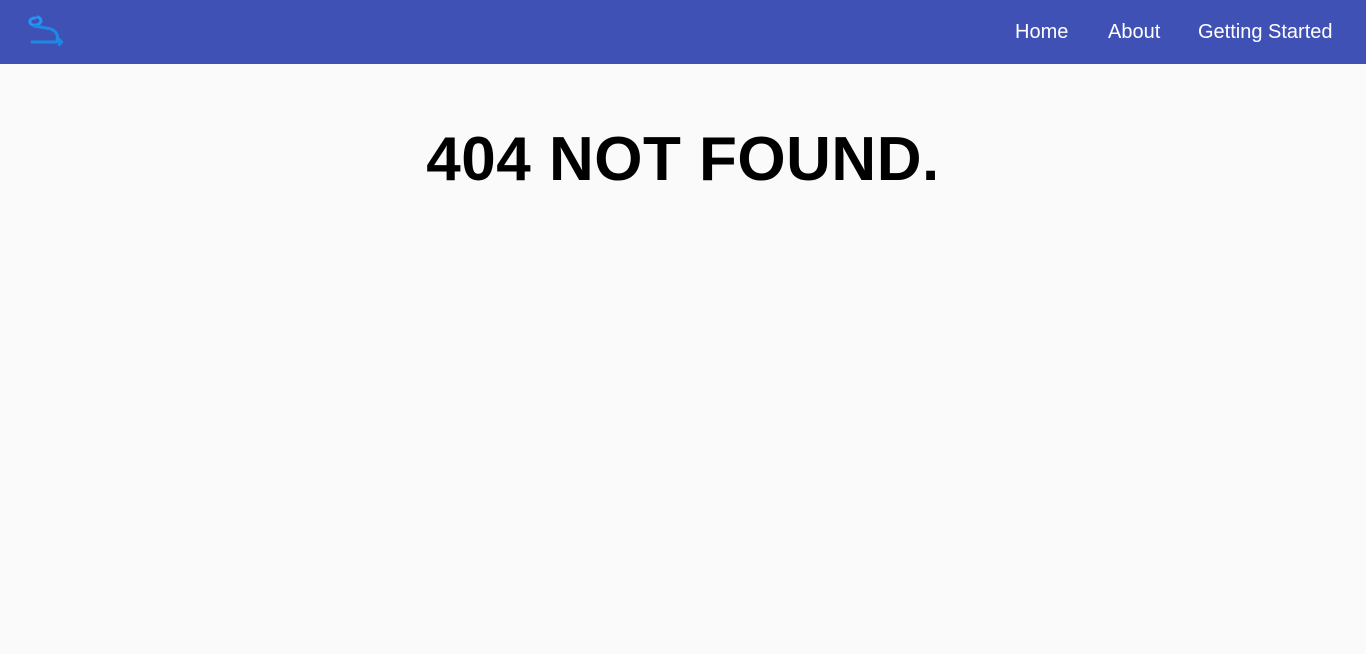 The height and width of the screenshot is (654, 1366). Describe the element at coordinates (1134, 32) in the screenshot. I see `nav-link-about: About` at that location.